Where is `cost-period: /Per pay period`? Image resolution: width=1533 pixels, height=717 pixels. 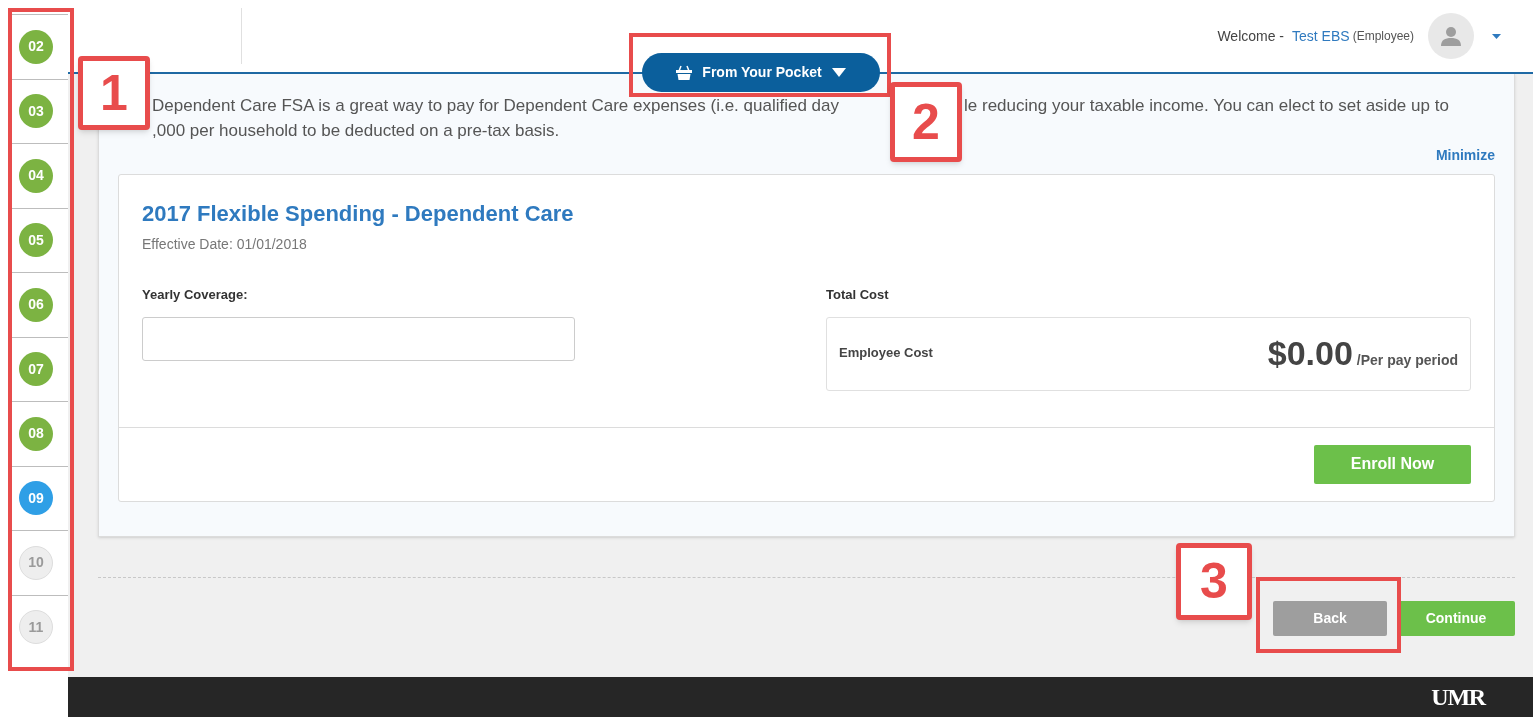 cost-period: /Per pay period is located at coordinates (1407, 360).